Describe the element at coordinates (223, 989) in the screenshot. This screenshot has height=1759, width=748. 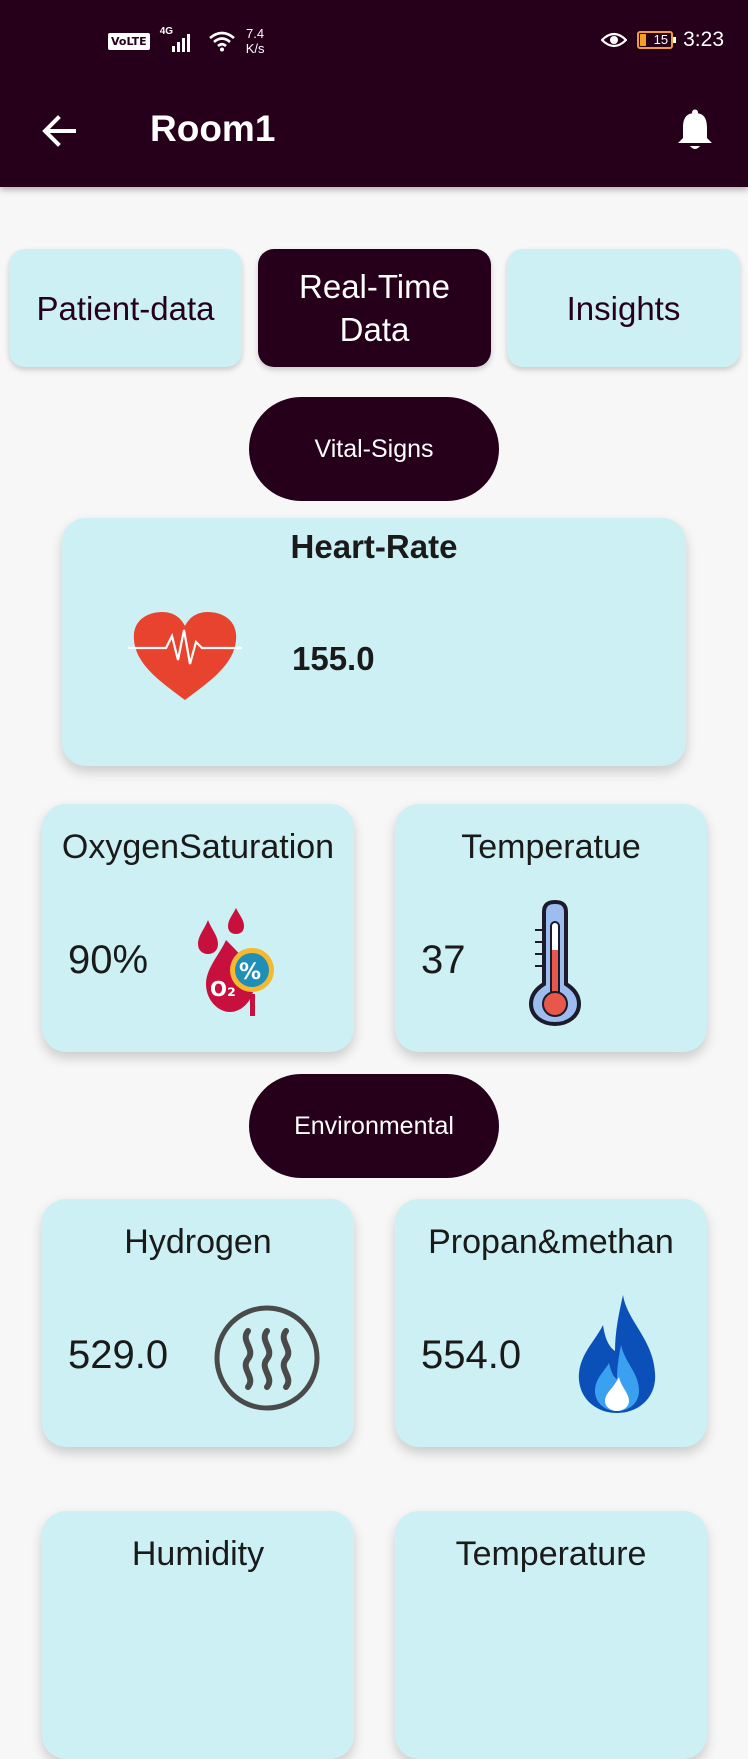
I see `svg-text: O₂` at that location.